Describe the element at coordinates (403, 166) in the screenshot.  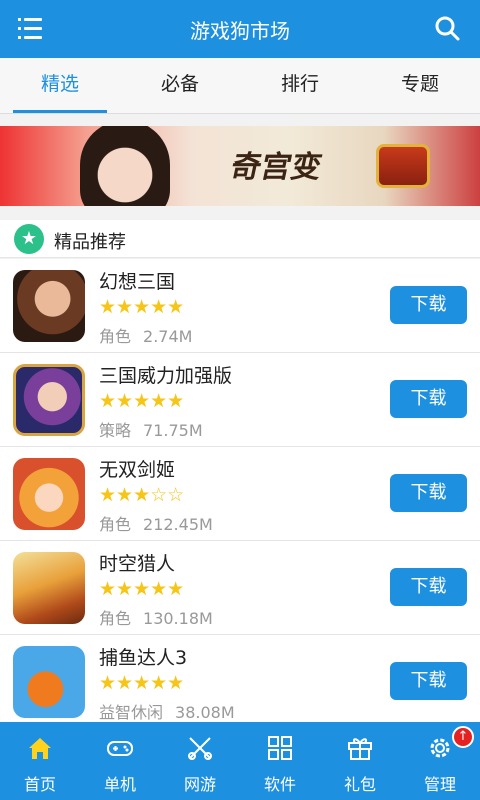
I see `treasure-chest-icon` at that location.